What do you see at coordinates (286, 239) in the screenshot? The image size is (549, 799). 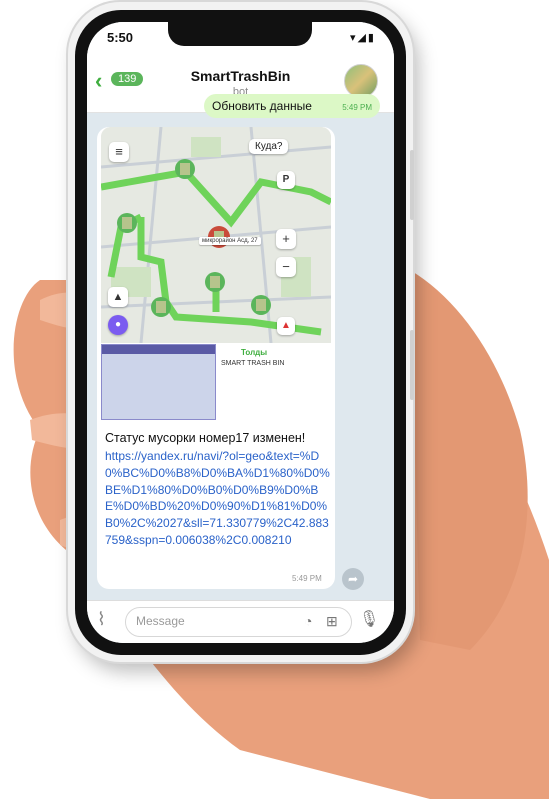 I see `zoom-in-button: +` at bounding box center [286, 239].